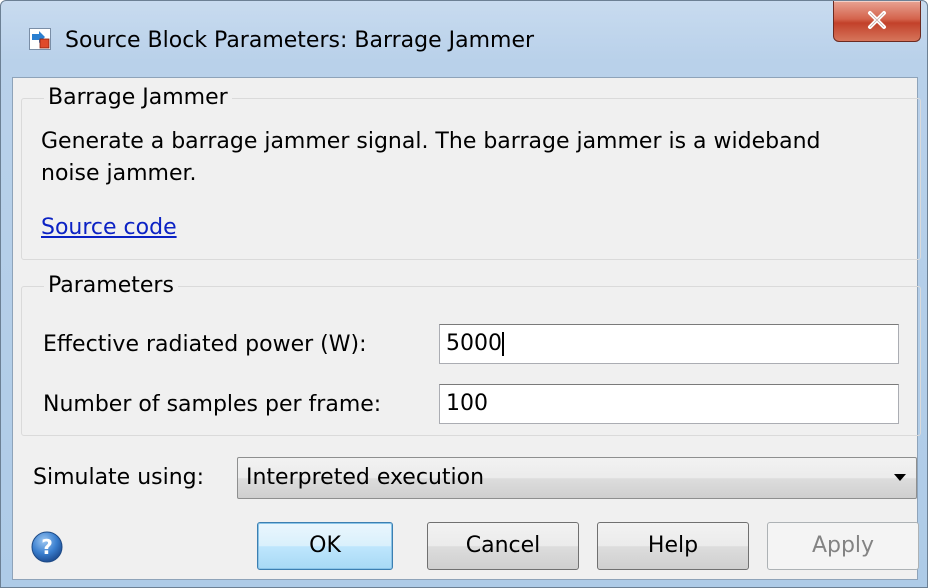  What do you see at coordinates (474, 343) in the screenshot?
I see `erp-value: 5000` at bounding box center [474, 343].